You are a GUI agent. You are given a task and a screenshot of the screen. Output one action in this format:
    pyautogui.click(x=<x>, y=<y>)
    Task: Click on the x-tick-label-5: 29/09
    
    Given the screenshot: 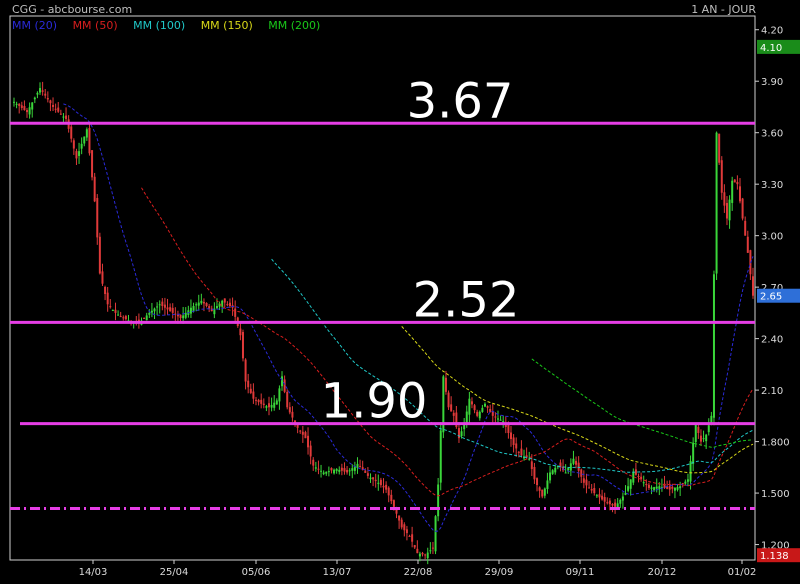 What is the action you would take?
    pyautogui.click(x=499, y=572)
    